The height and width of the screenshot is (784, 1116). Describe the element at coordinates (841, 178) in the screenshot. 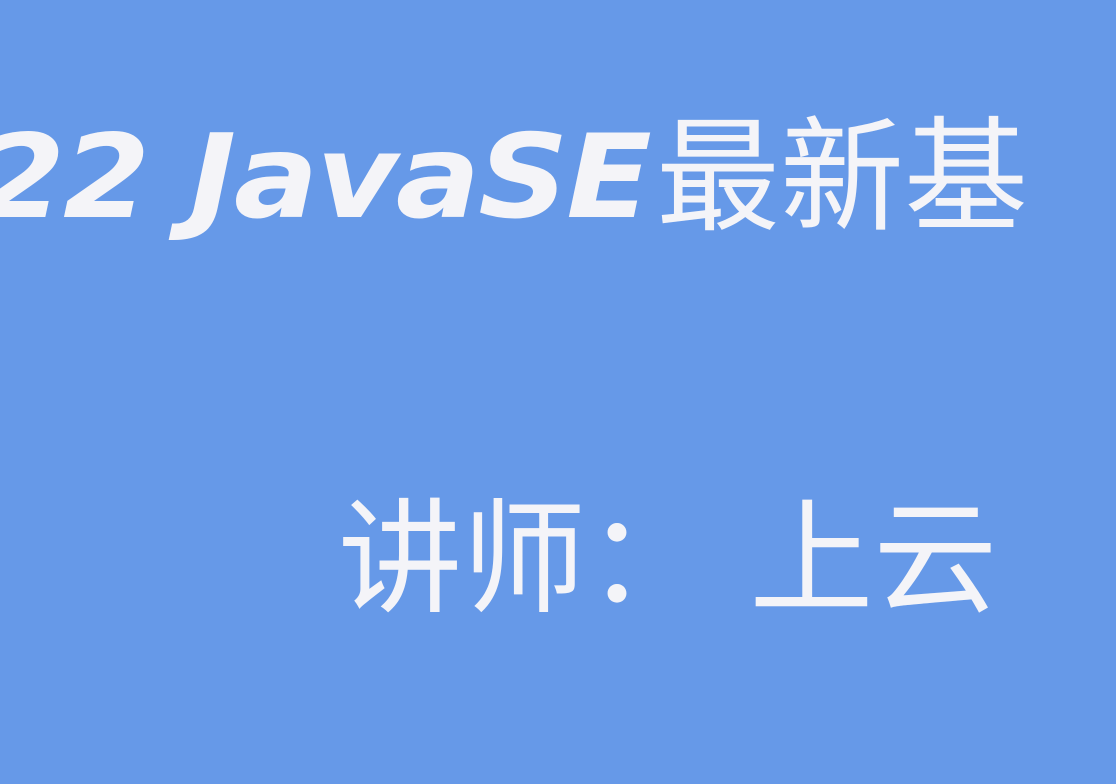

I see `course-title-cjk: 最新基` at that location.